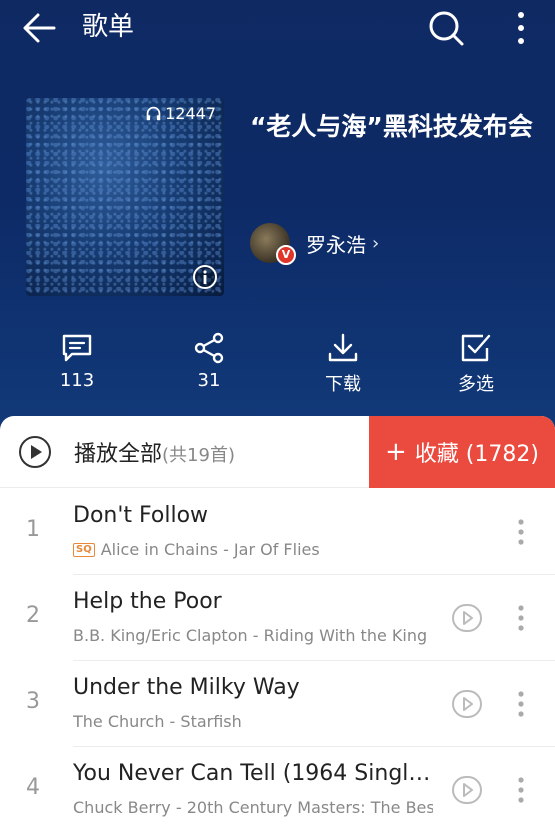 The height and width of the screenshot is (830, 555). Describe the element at coordinates (186, 687) in the screenshot. I see `song-title: Under the Milky Way` at that location.